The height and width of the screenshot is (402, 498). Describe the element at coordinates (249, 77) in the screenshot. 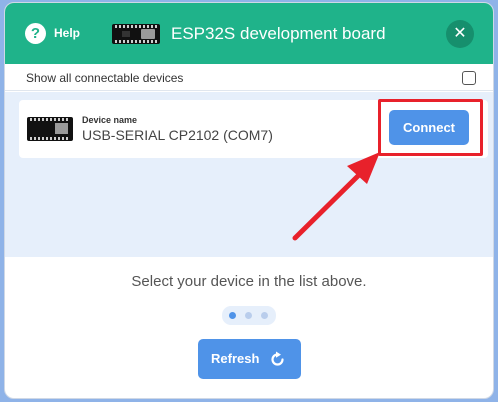

I see `show-all-row: Show all connectable devices` at that location.